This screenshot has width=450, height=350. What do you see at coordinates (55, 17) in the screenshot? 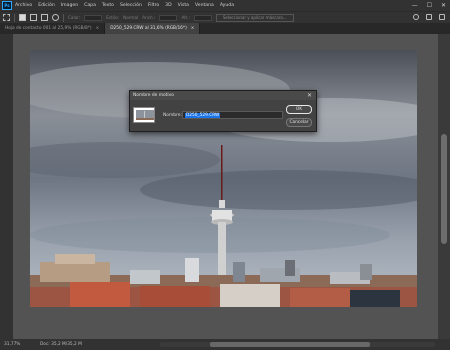
I see `intersect-selection-icon` at bounding box center [55, 17].